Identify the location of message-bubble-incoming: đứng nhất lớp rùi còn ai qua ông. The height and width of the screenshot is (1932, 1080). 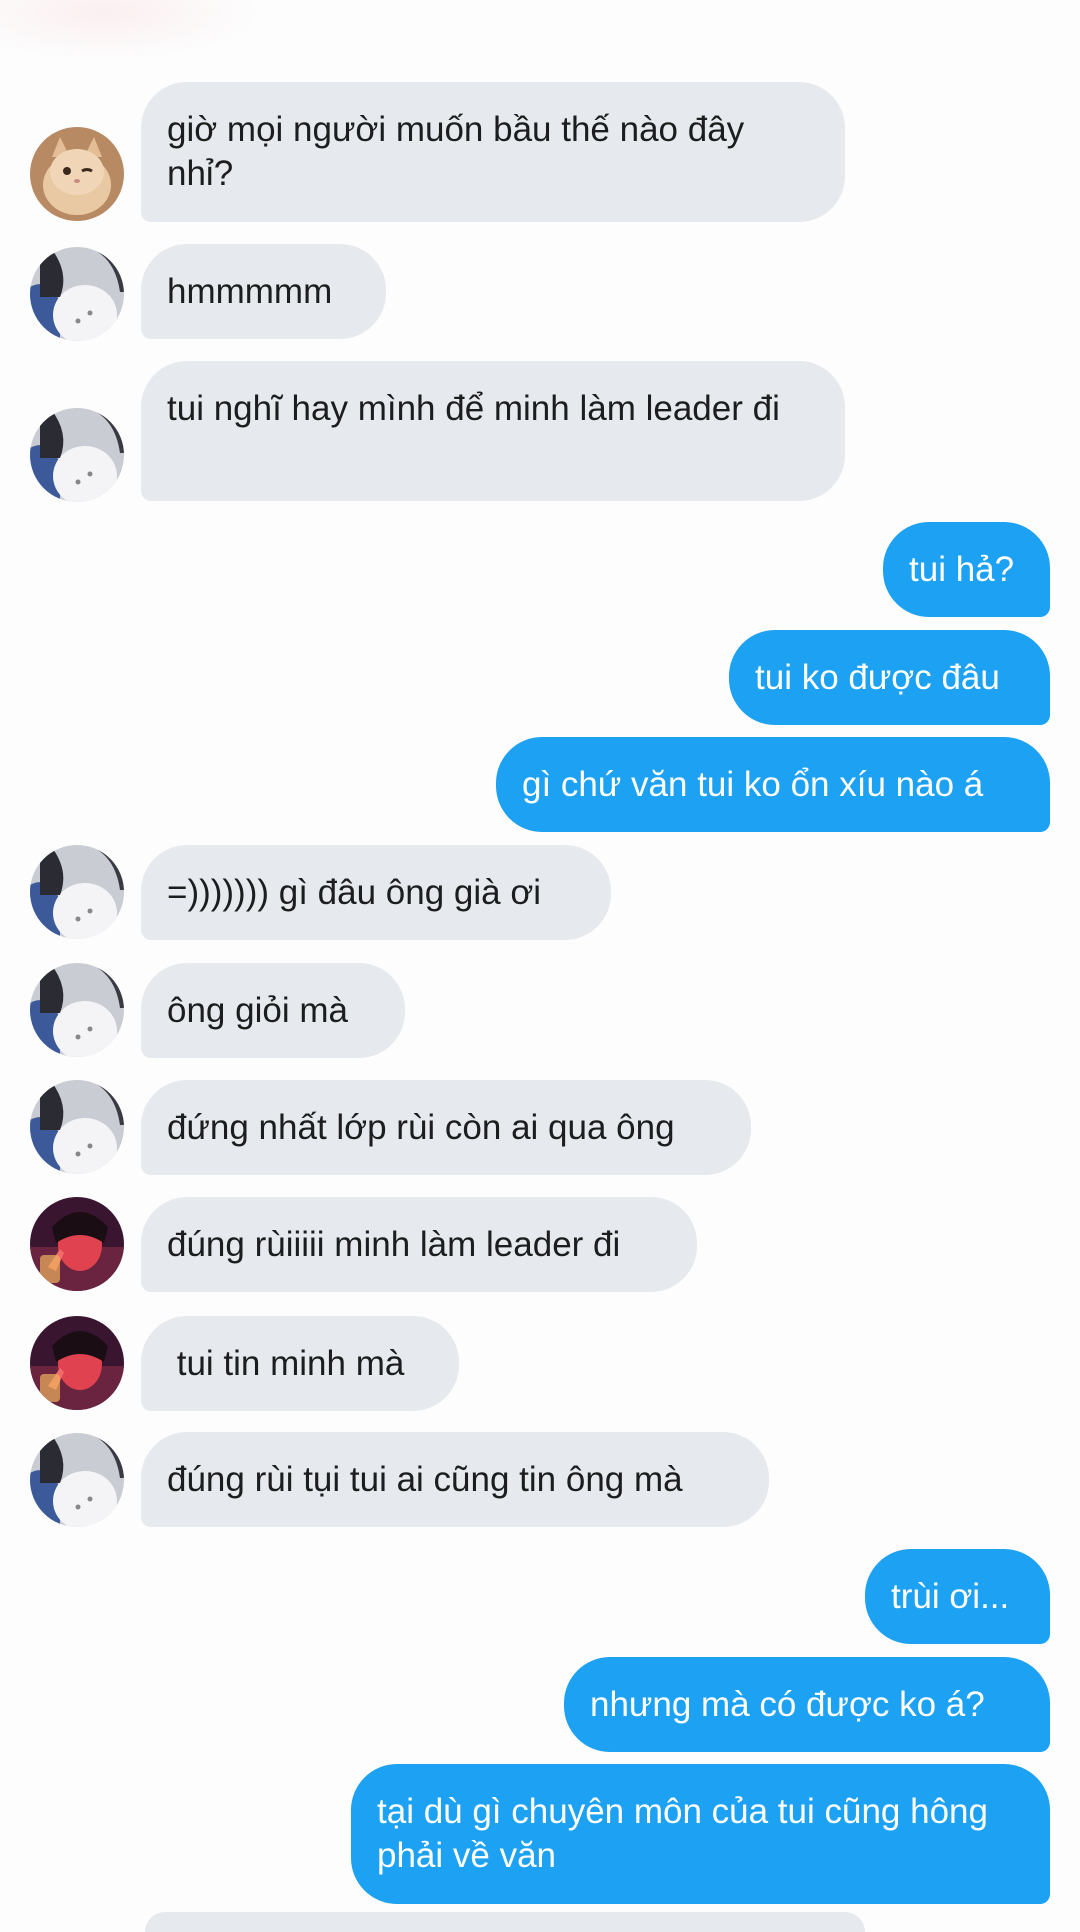
(446, 1127).